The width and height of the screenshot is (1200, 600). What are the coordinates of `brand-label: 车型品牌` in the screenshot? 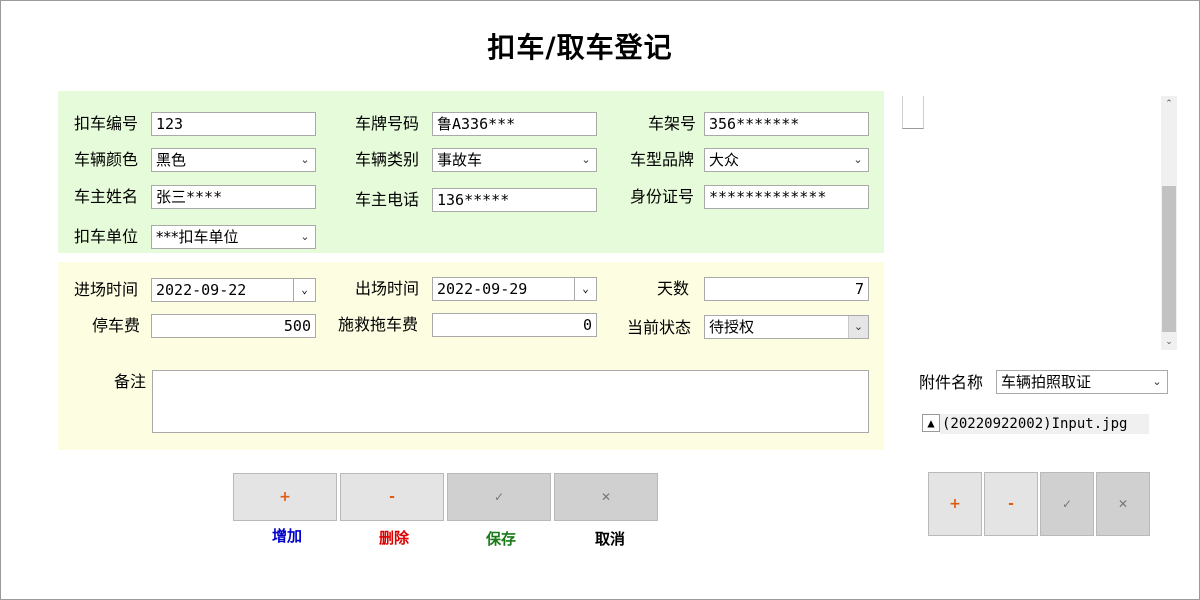 It's located at (662, 159).